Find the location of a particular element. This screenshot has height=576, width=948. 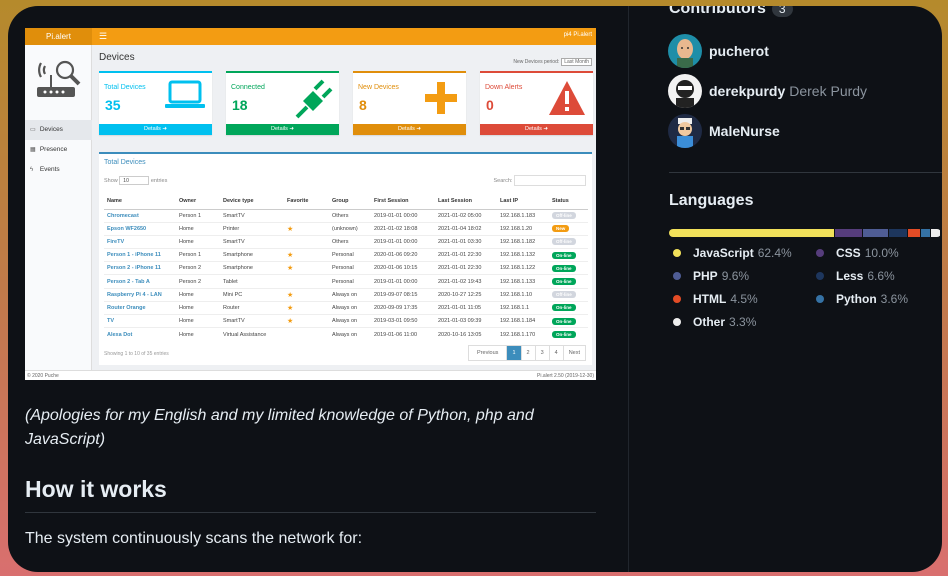

contributors-heading: Contributors 3 is located at coordinates (731, 12).